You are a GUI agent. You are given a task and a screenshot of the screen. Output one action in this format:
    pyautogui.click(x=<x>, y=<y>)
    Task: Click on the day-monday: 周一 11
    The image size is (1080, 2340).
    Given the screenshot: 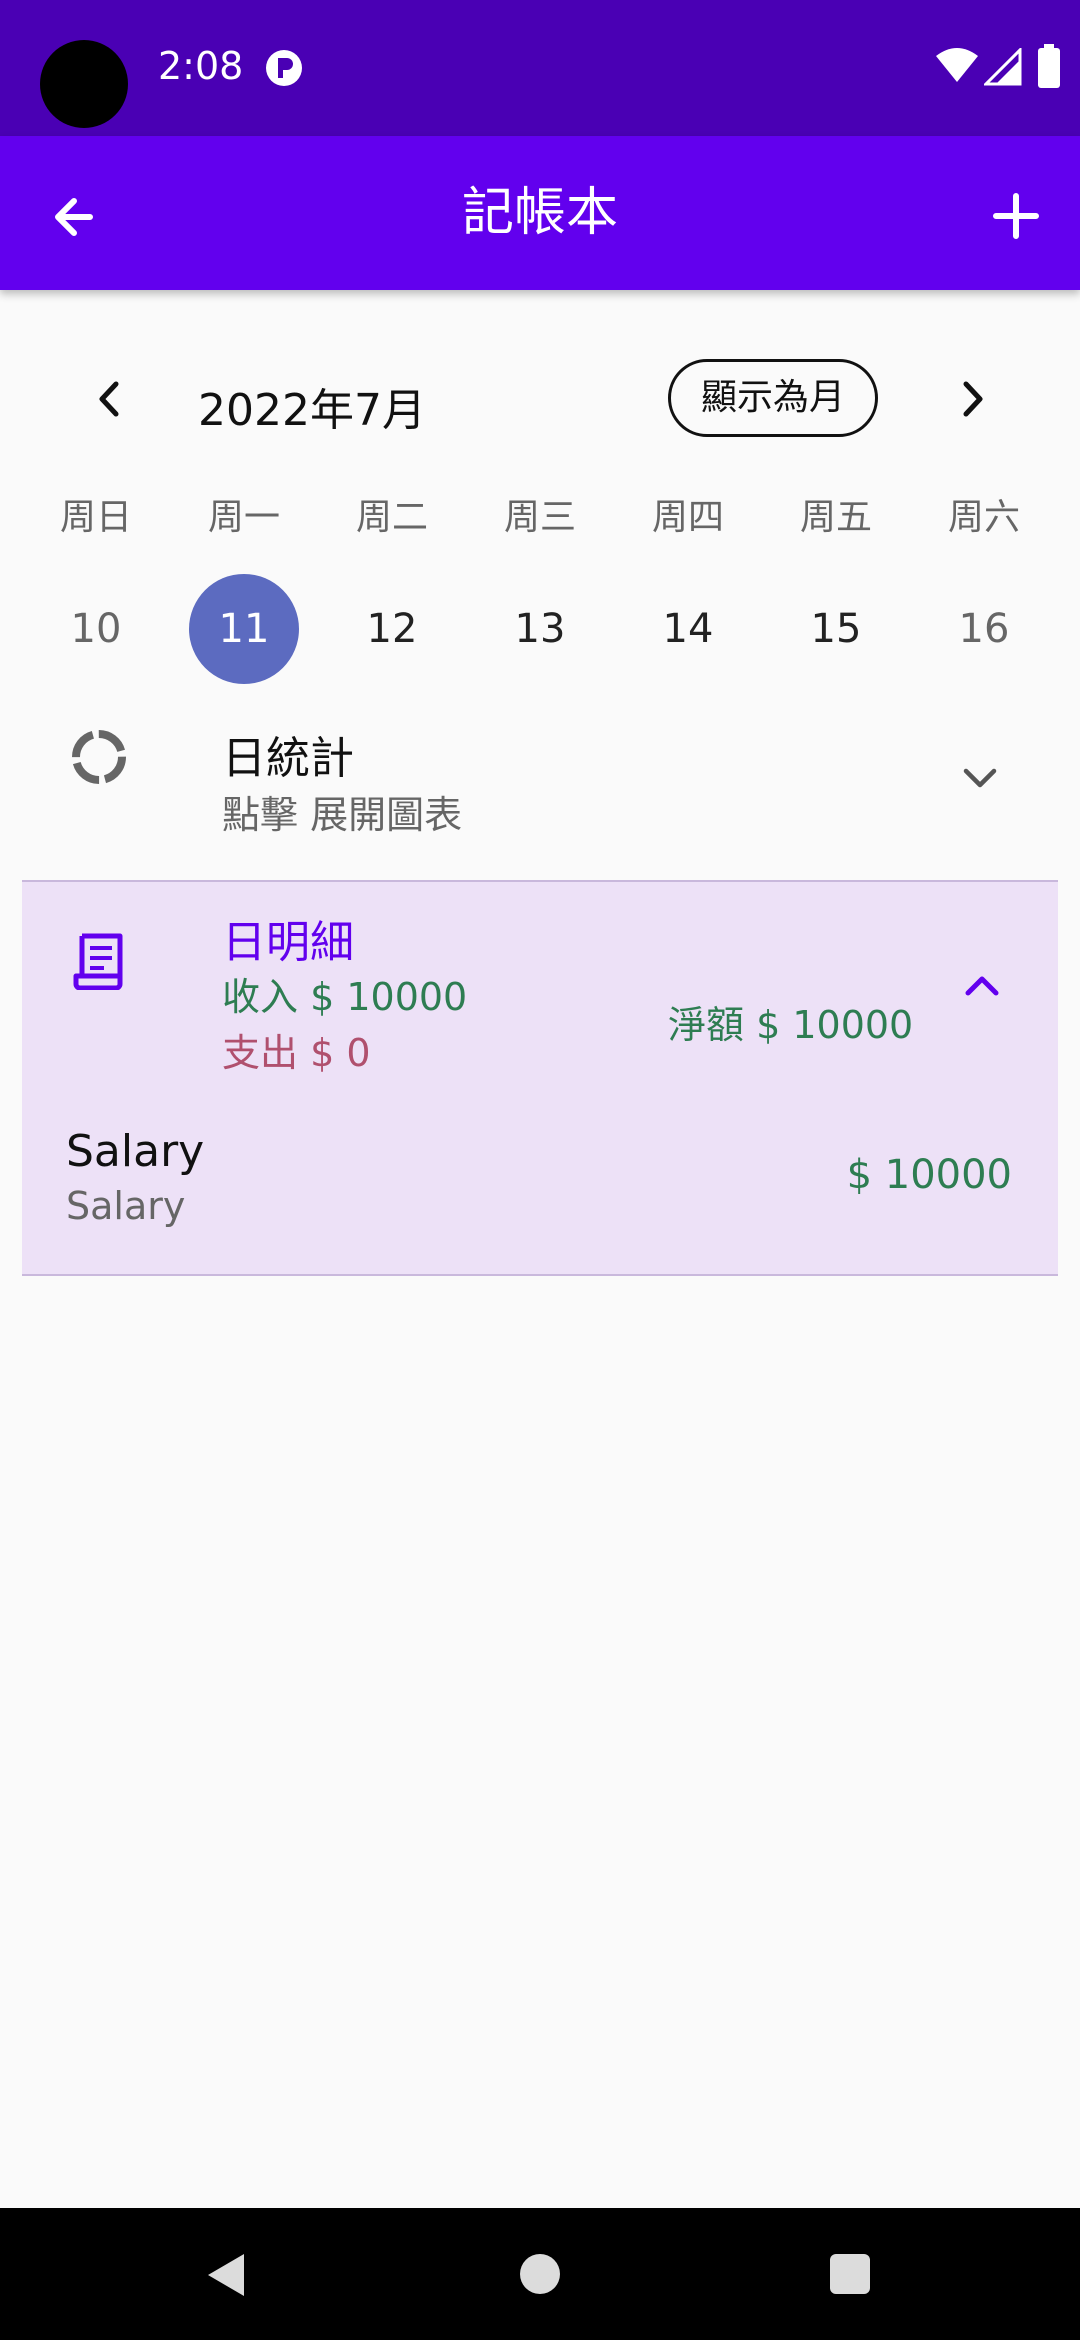 What is the action you would take?
    pyautogui.click(x=244, y=587)
    